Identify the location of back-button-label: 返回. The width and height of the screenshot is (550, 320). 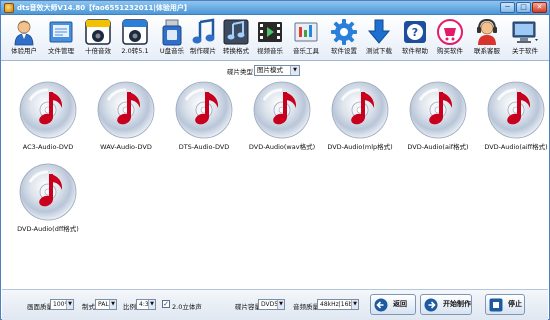
(400, 304).